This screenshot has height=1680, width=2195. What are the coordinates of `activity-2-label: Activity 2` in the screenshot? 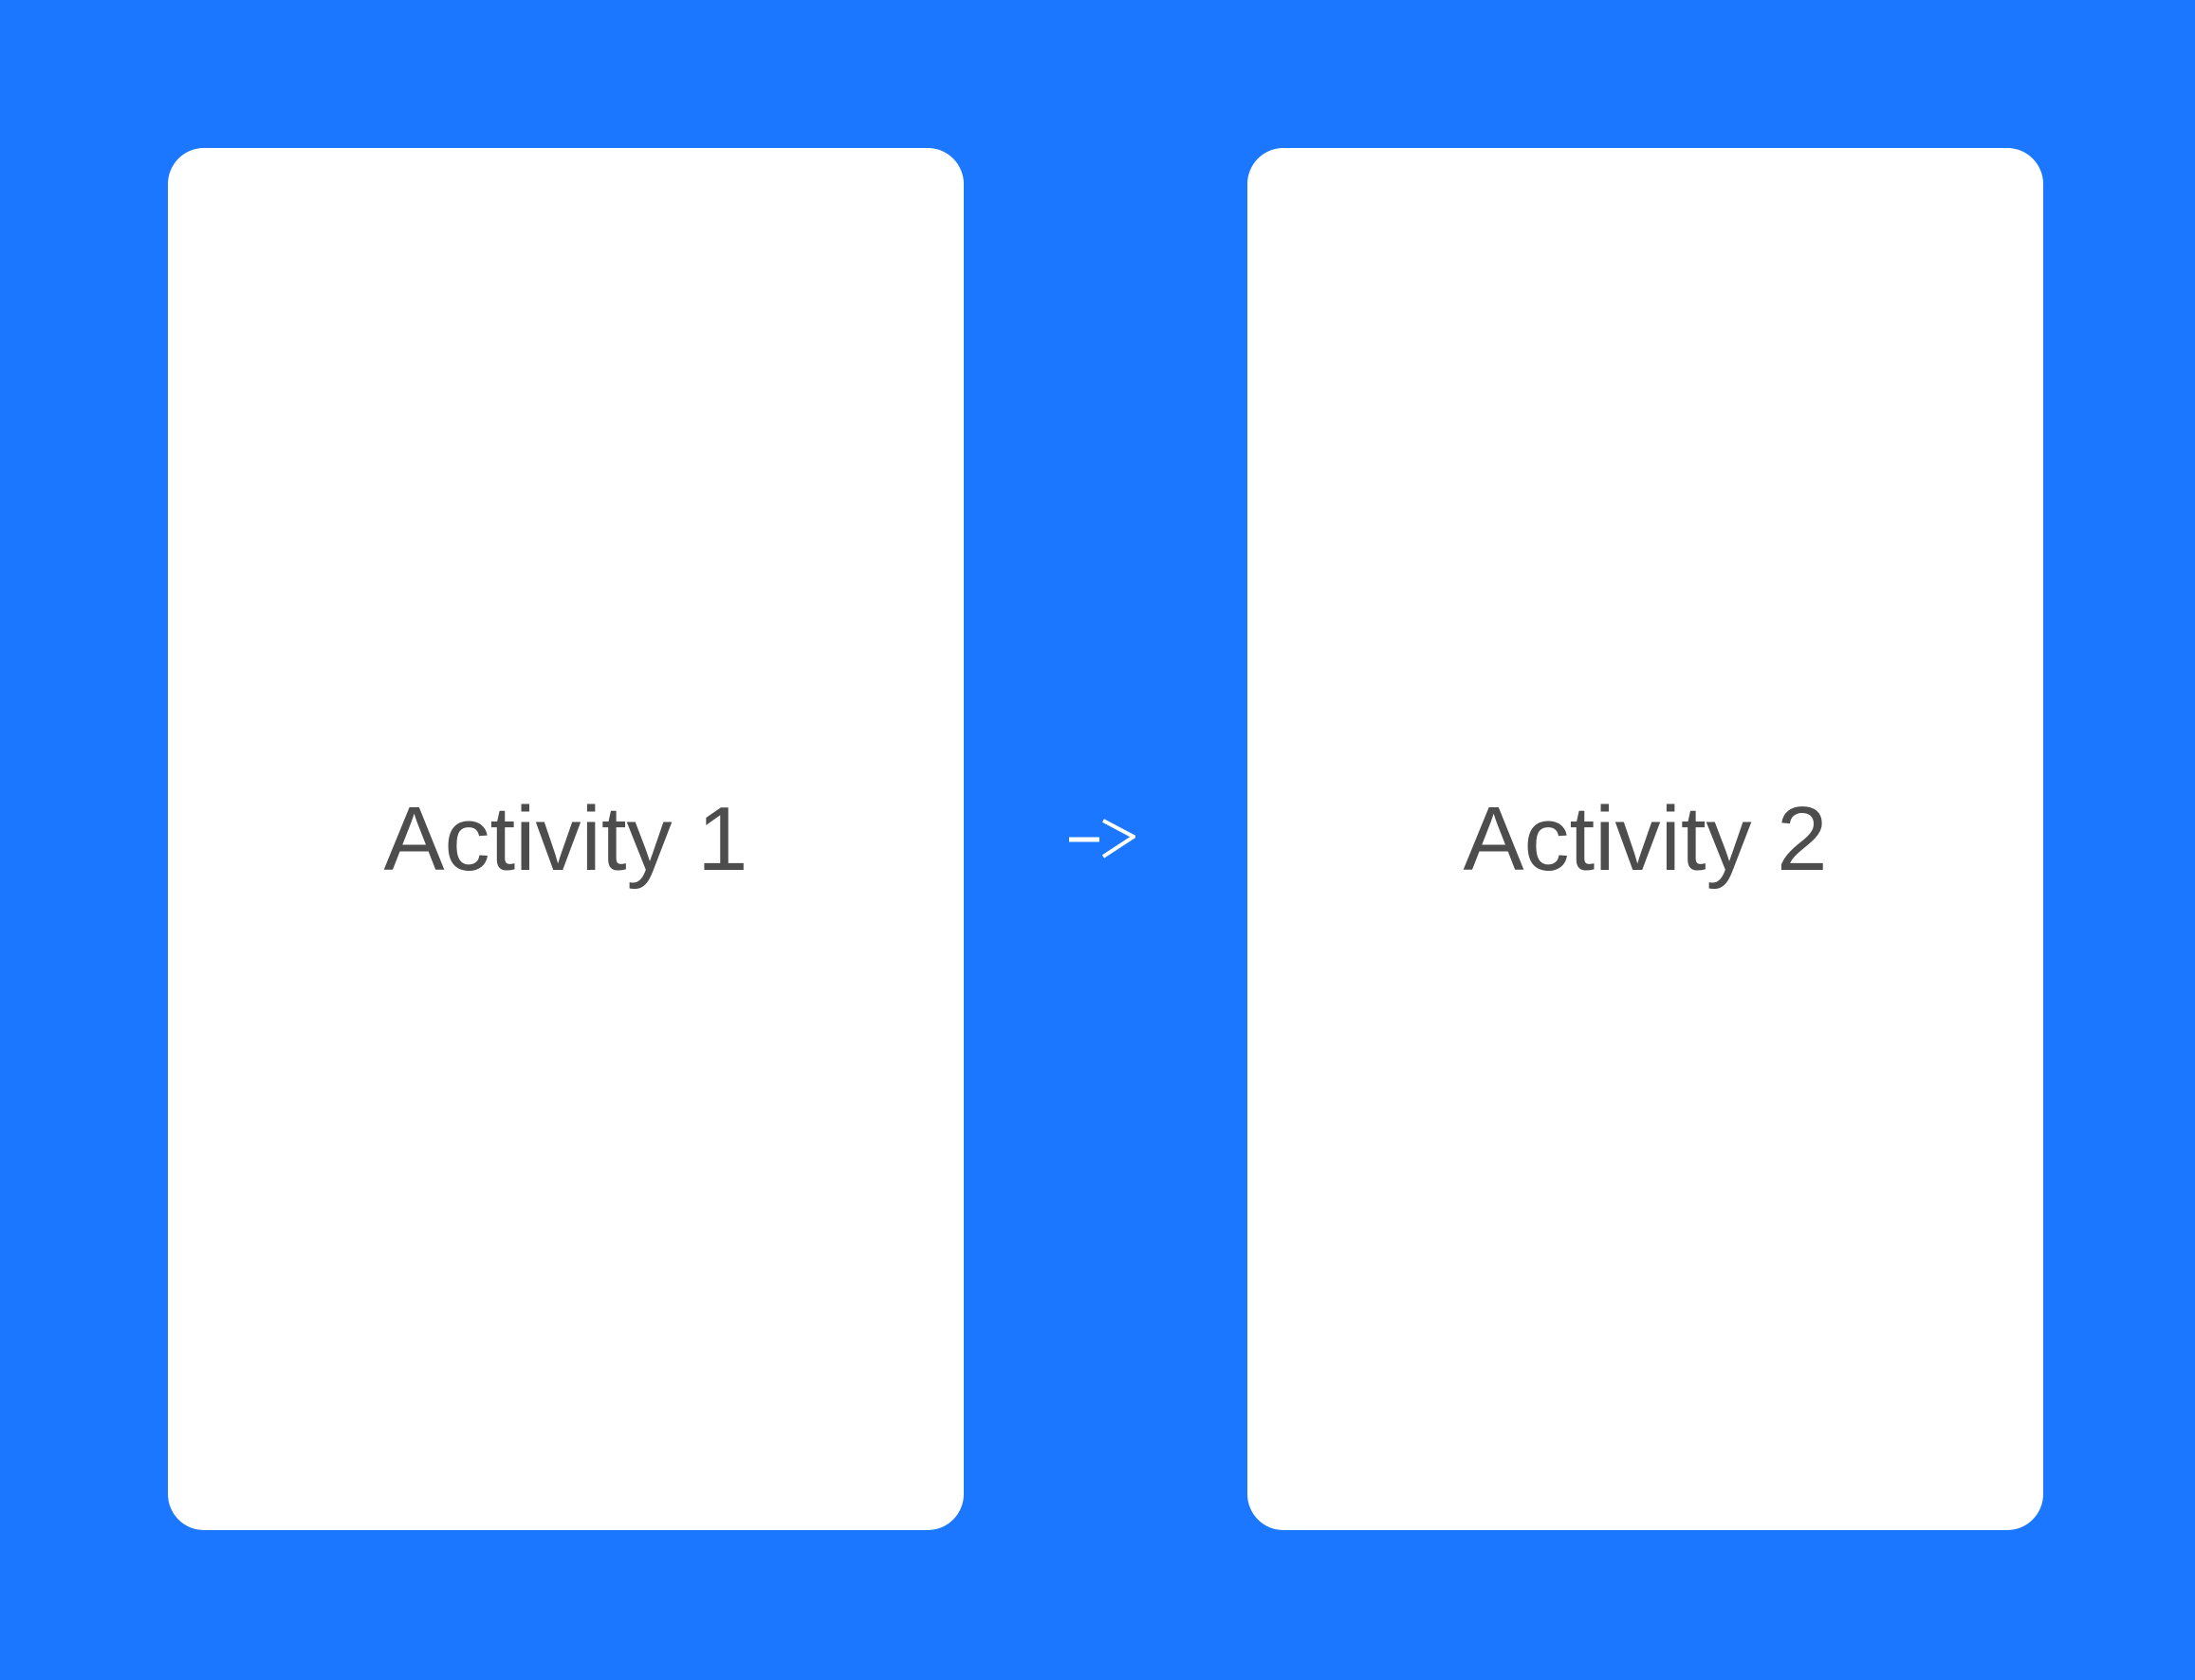 It's located at (1646, 838).